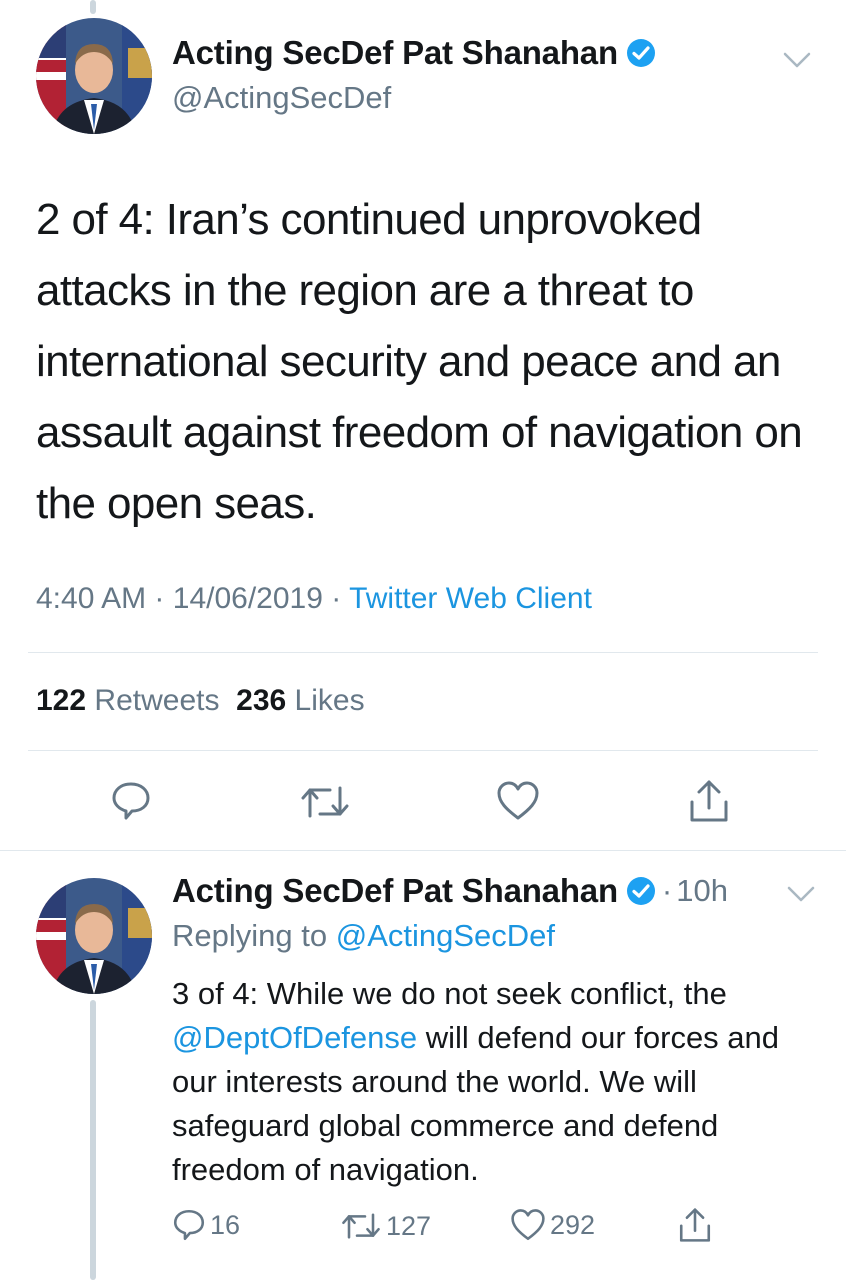 This screenshot has width=846, height=1280. Describe the element at coordinates (702, 891) in the screenshot. I see `reply-timestamp: 10h` at that location.